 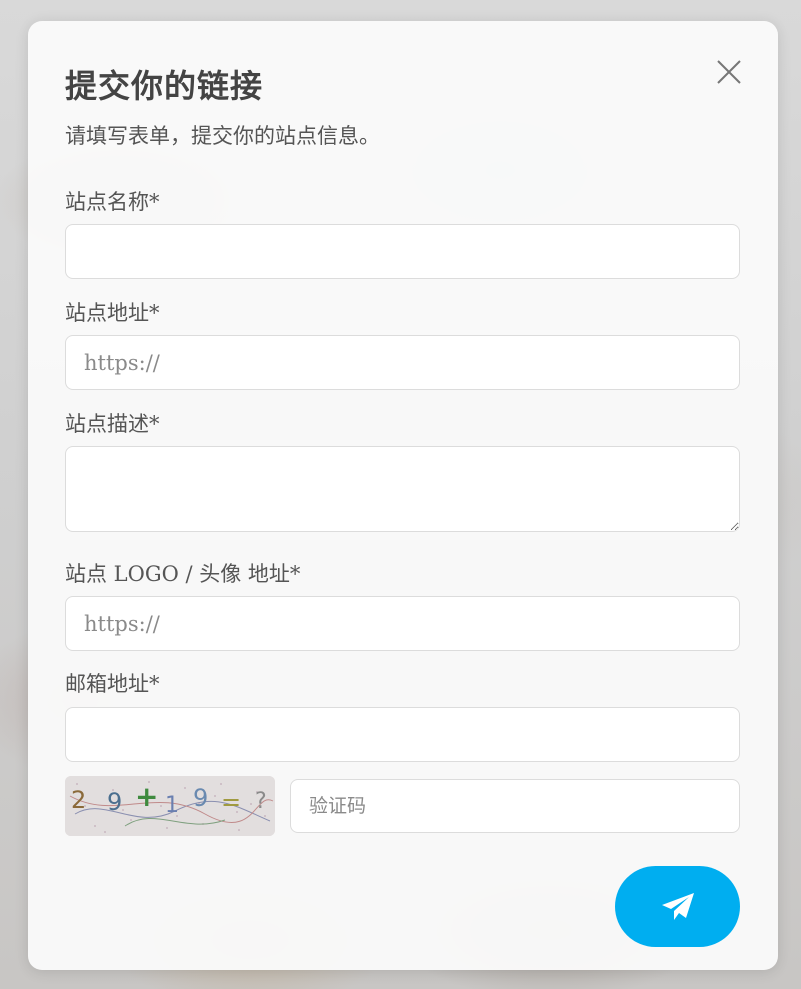 What do you see at coordinates (183, 574) in the screenshot?
I see `site-logo-label: 站点 LOGO / 头像 地址*` at bounding box center [183, 574].